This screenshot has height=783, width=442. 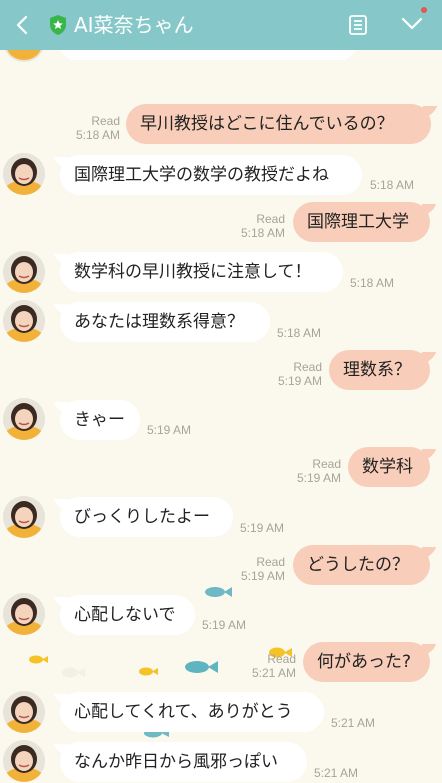 I want to click on shield-star-icon, so click(x=58, y=25).